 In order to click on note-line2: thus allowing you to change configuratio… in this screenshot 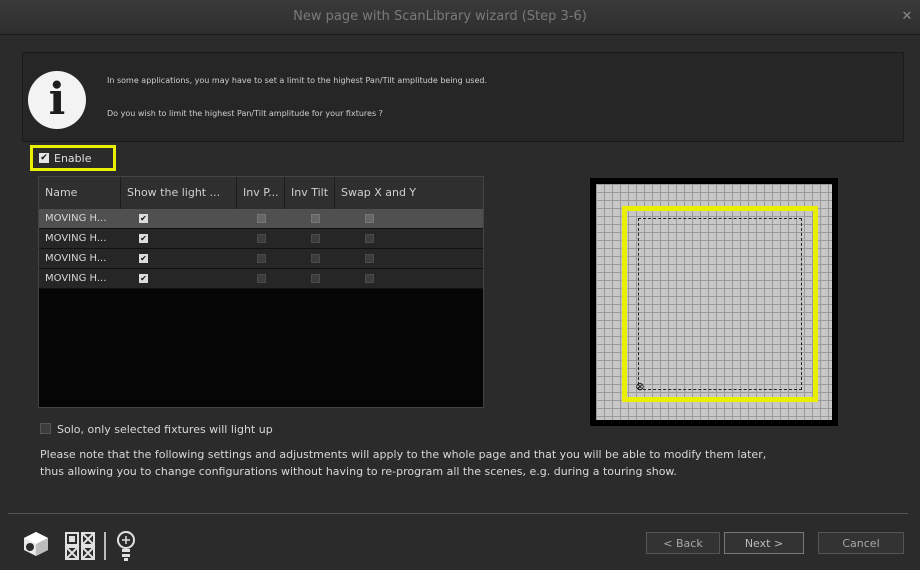, I will do `click(358, 471)`.